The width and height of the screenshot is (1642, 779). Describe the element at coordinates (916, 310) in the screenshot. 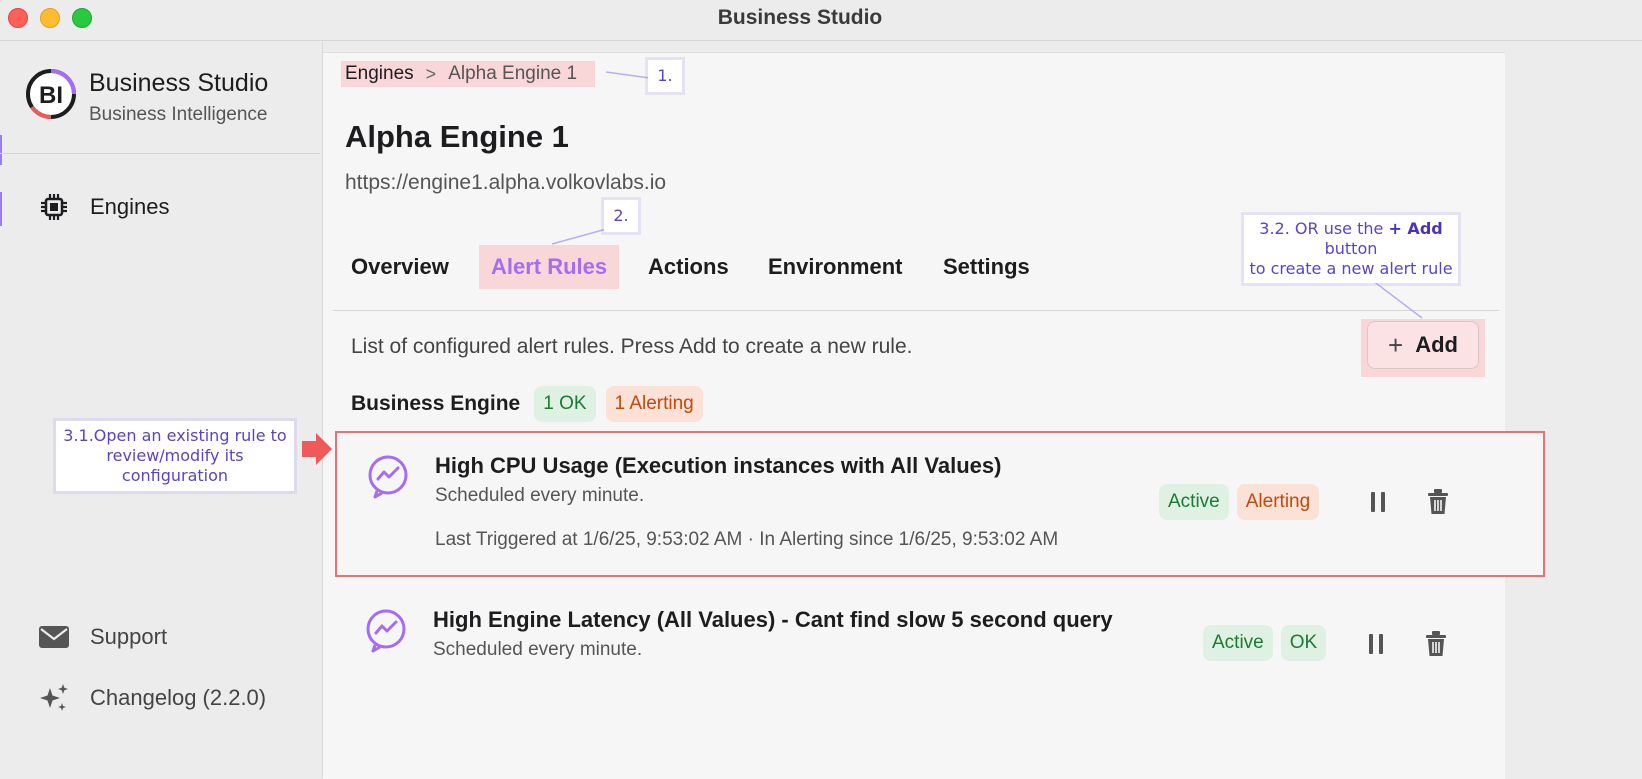

I see `tabs-divider` at that location.